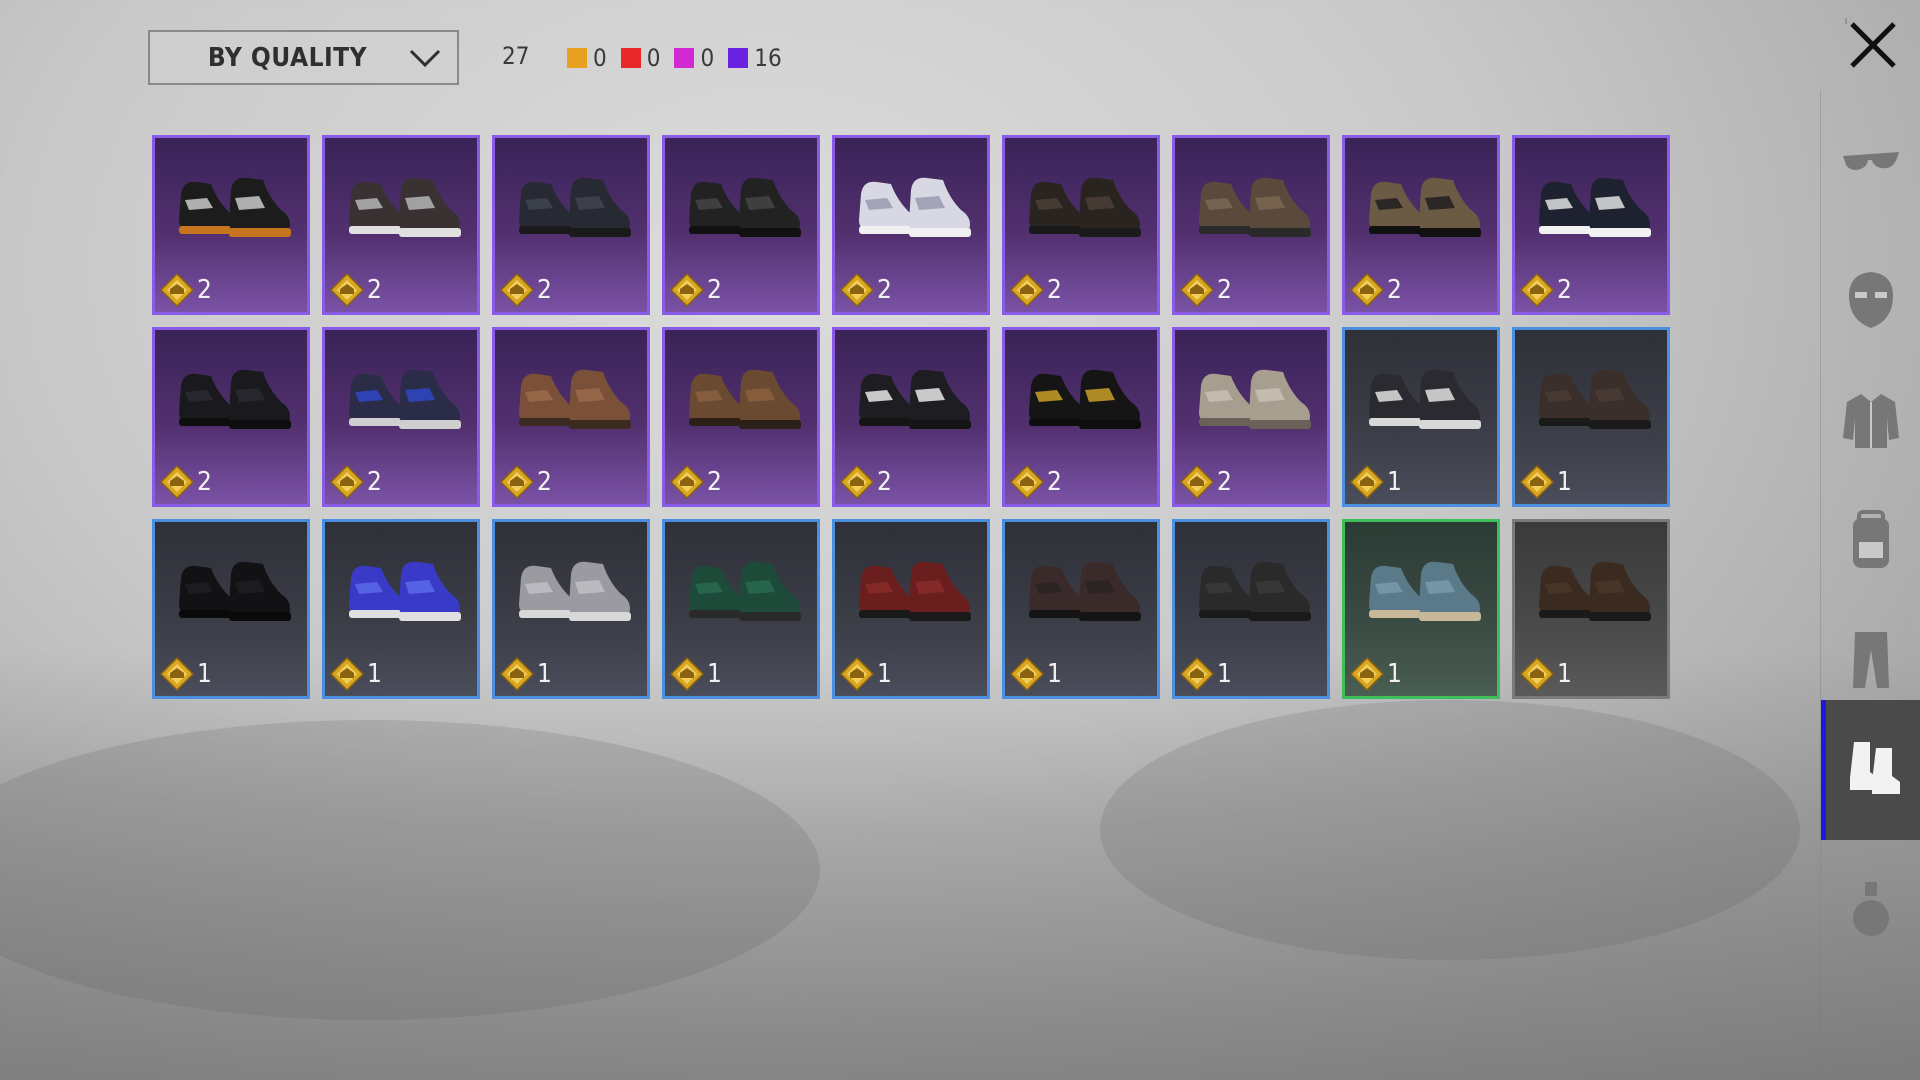 The height and width of the screenshot is (1080, 1920). Describe the element at coordinates (287, 57) in the screenshot. I see `sort-dropdown-label: BY QUALITY` at that location.